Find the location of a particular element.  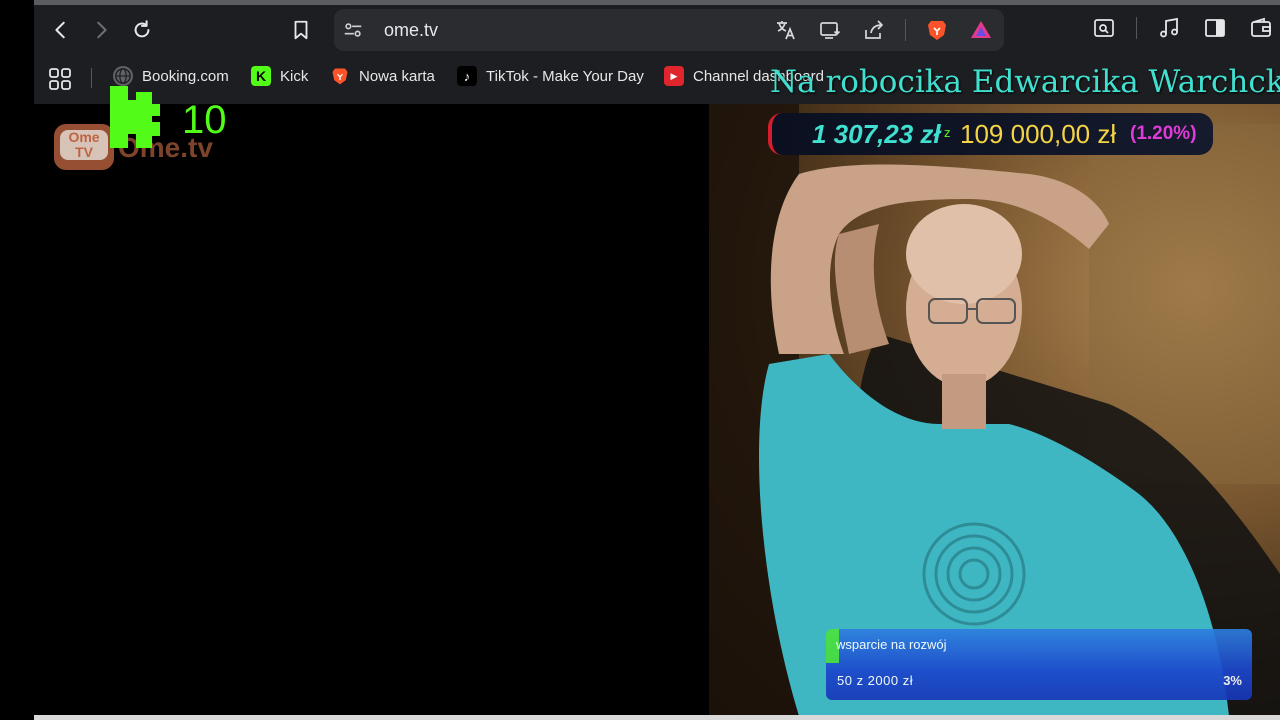

bookmark-tiktok: ♪ TikTok - Make Your Day is located at coordinates (550, 76).